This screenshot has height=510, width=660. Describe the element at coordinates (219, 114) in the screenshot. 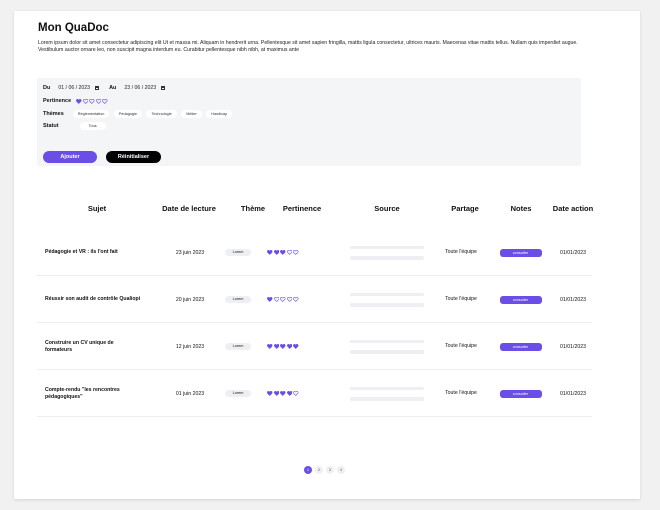

I see `theme-chip: Handicap` at that location.